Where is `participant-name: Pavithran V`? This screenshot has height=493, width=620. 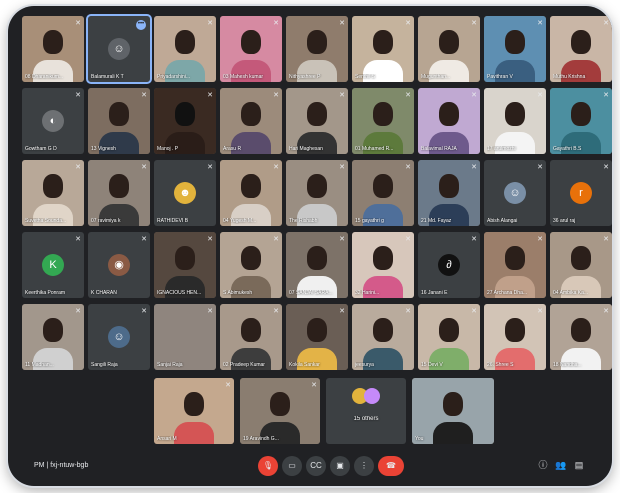 participant-name: Pavithran V is located at coordinates (500, 77).